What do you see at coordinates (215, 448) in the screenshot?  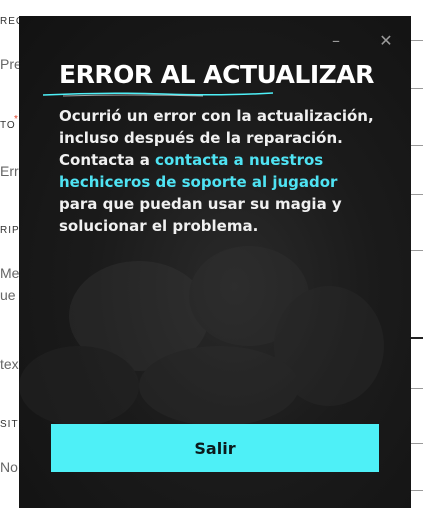 I see `exit-button: Salir` at bounding box center [215, 448].